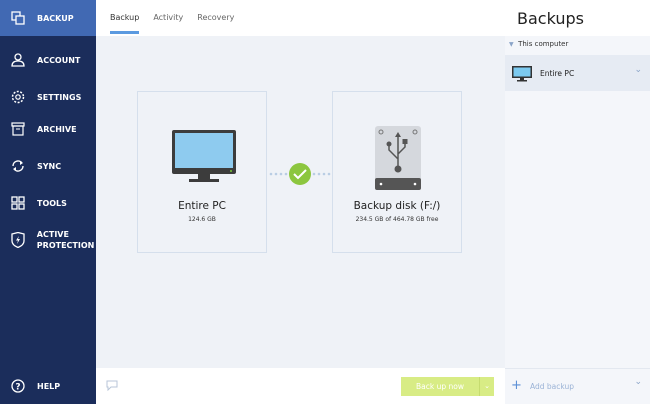 The height and width of the screenshot is (404, 650). I want to click on sidebar-item-tools: TOOLS, so click(48, 203).